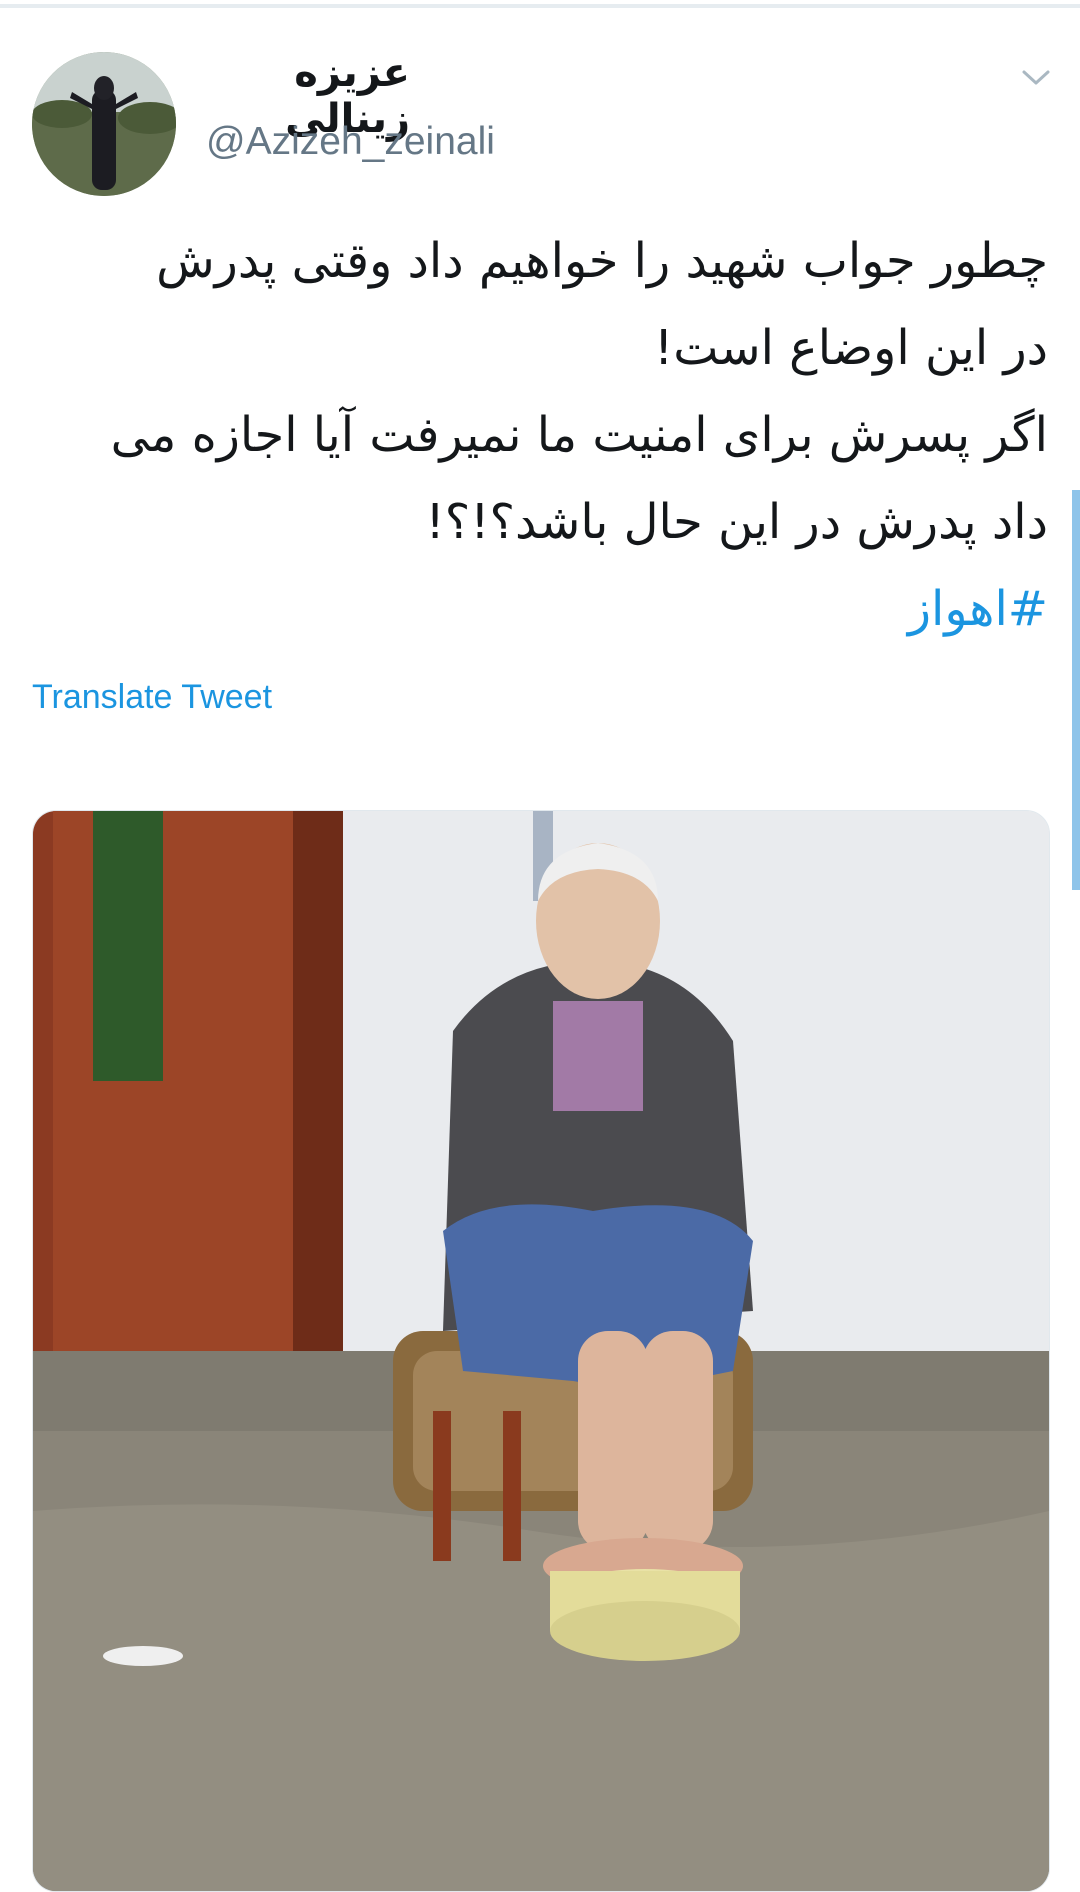 The width and height of the screenshot is (1080, 1892). I want to click on avatar-photo, so click(104, 124).